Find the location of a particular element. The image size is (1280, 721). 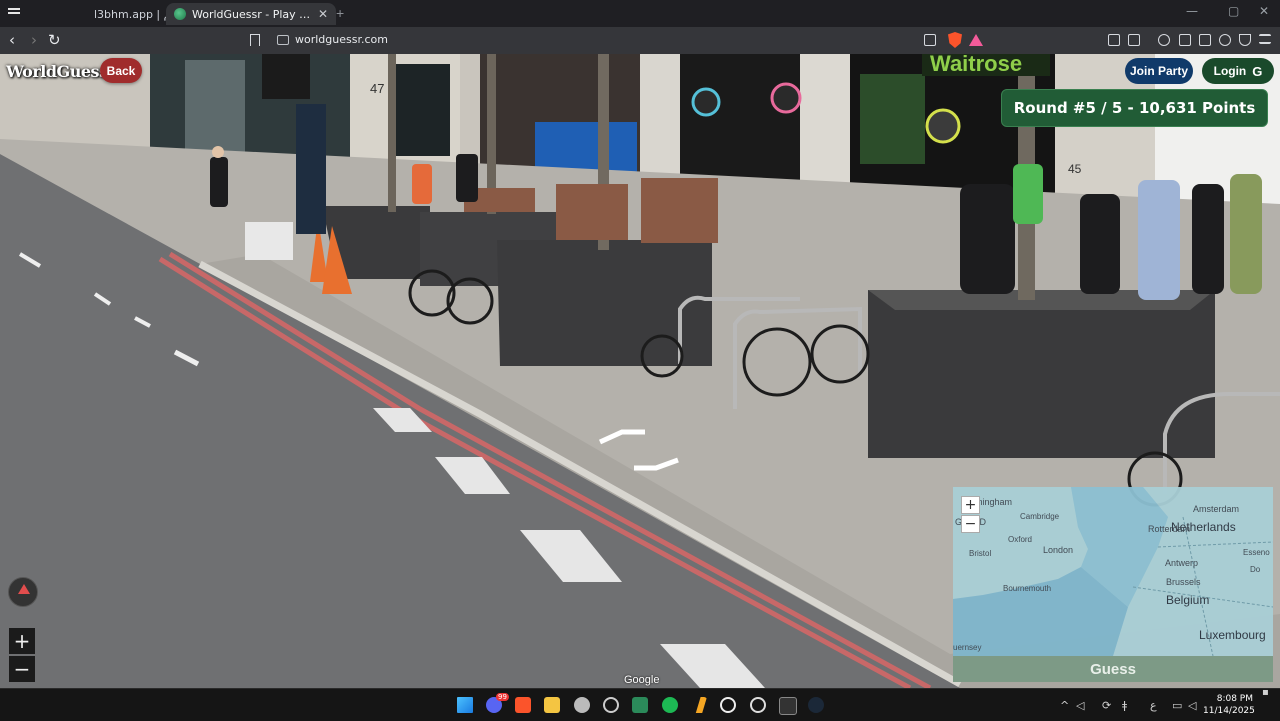

media-icon is located at coordinates (1164, 40).